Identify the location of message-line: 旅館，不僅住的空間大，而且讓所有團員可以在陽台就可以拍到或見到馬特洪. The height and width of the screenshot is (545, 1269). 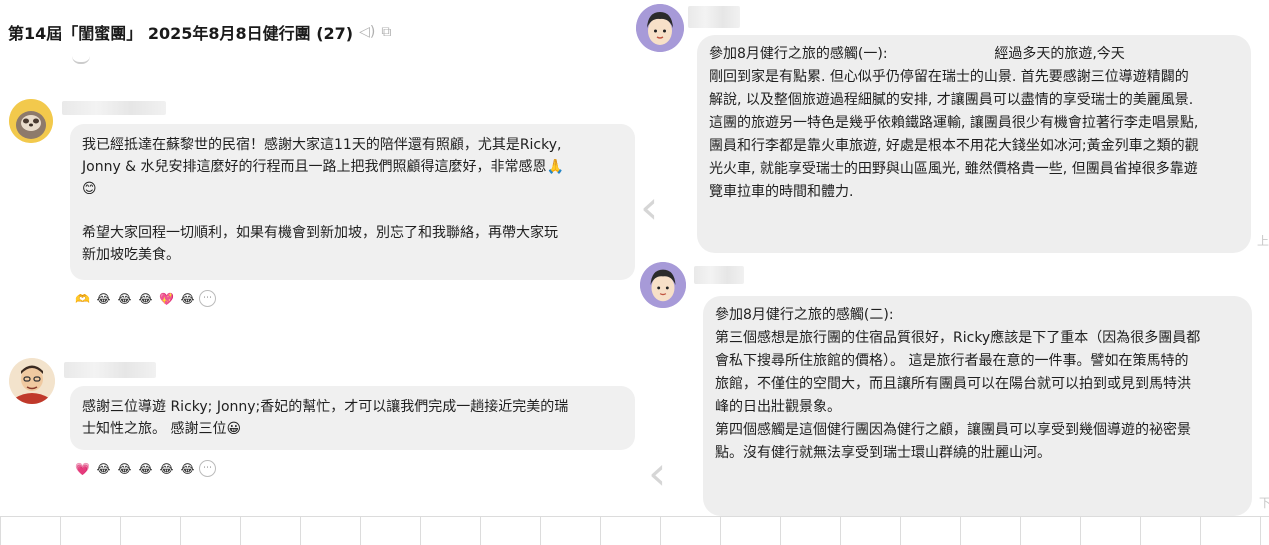
(953, 384).